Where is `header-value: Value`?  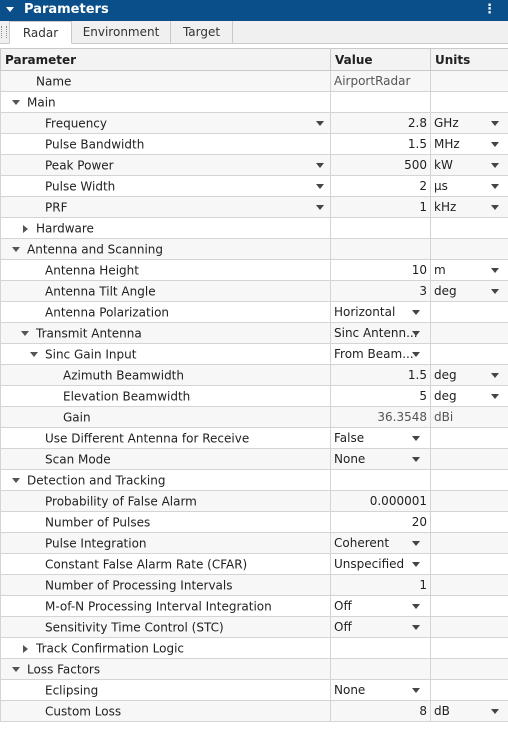 header-value: Value is located at coordinates (380, 59).